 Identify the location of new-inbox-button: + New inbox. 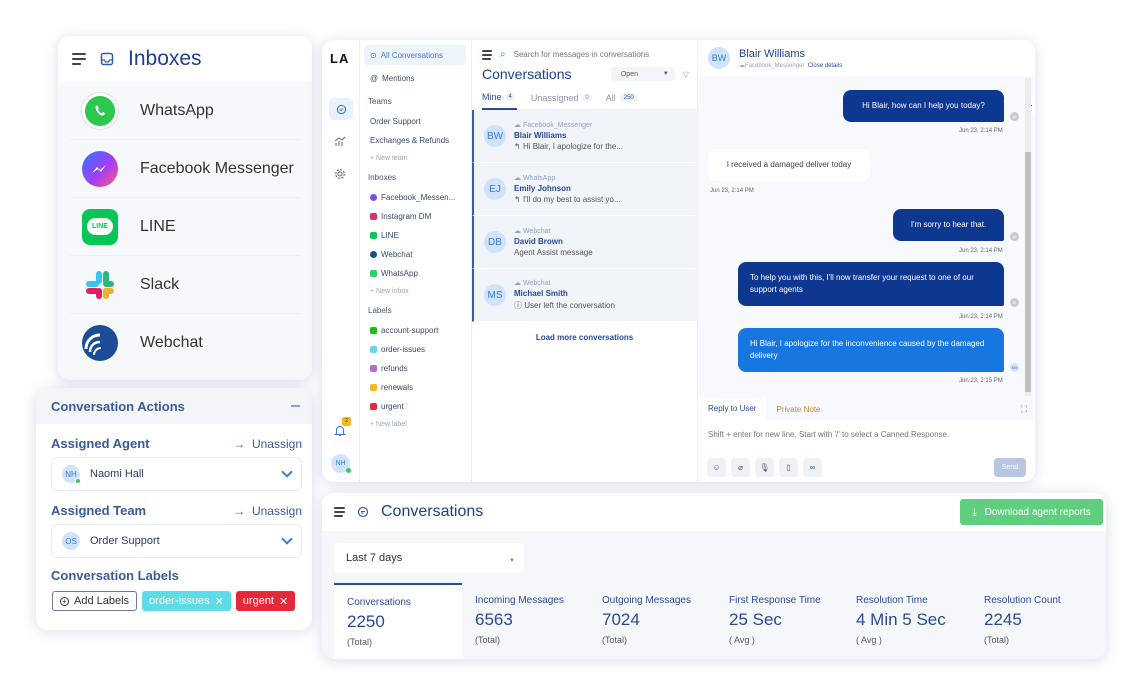
(415, 291).